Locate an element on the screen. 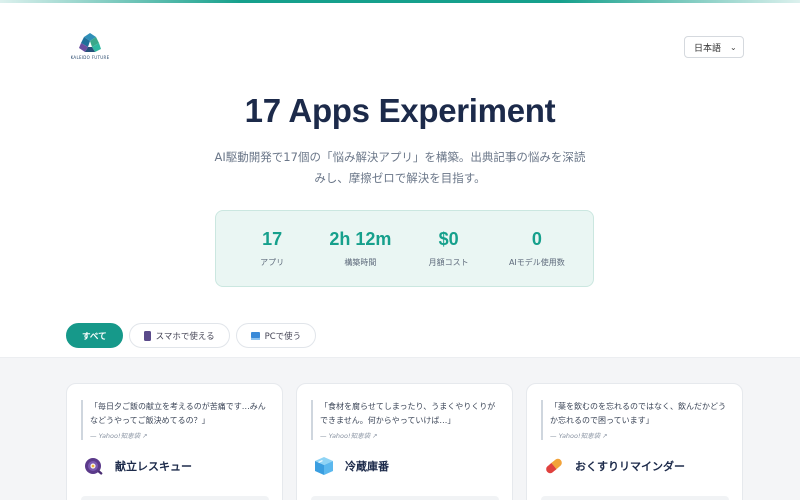 Image resolution: width=800 pixels, height=500 pixels. quote-text: 「薬を飲むのを忘れるのではなく、飲んだかどうか忘れるので困っています」 is located at coordinates (638, 413).